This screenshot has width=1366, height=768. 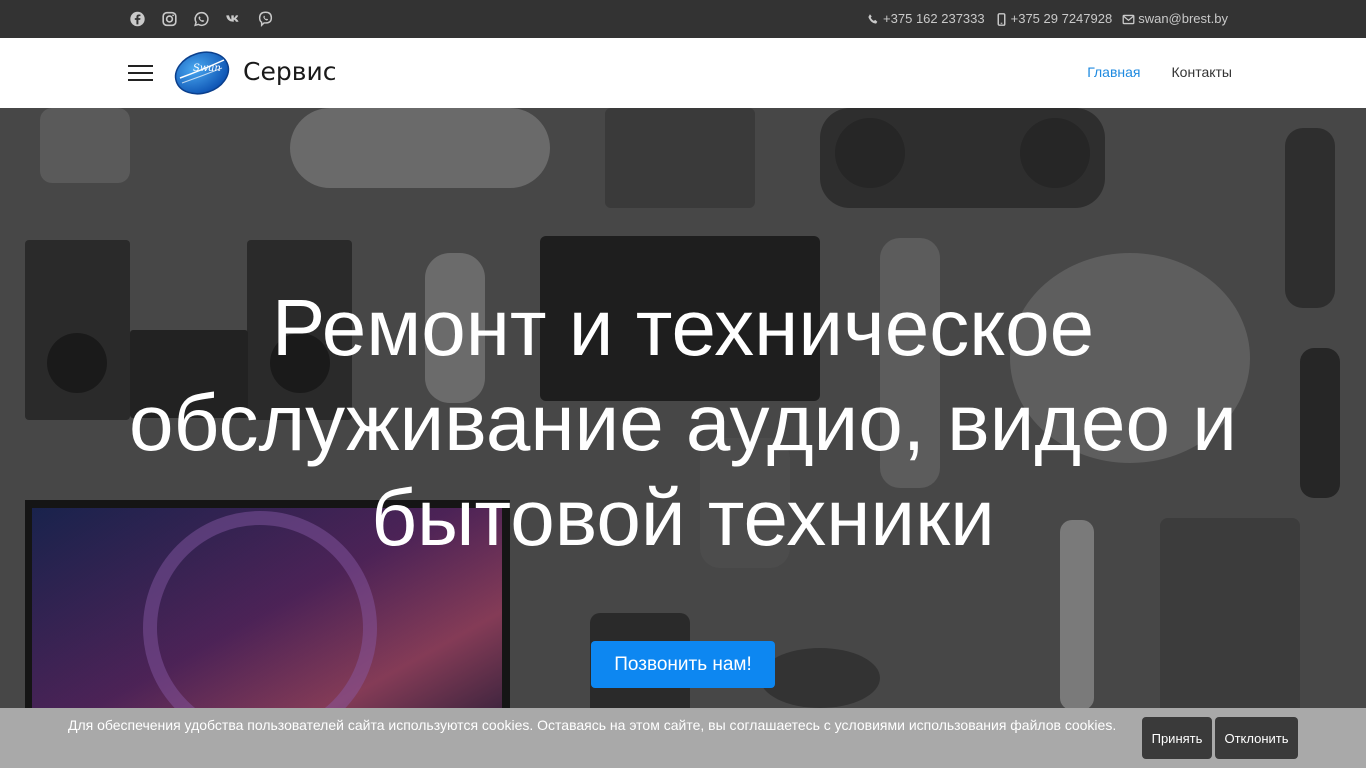 I want to click on envelope-icon, so click(x=1128, y=19).